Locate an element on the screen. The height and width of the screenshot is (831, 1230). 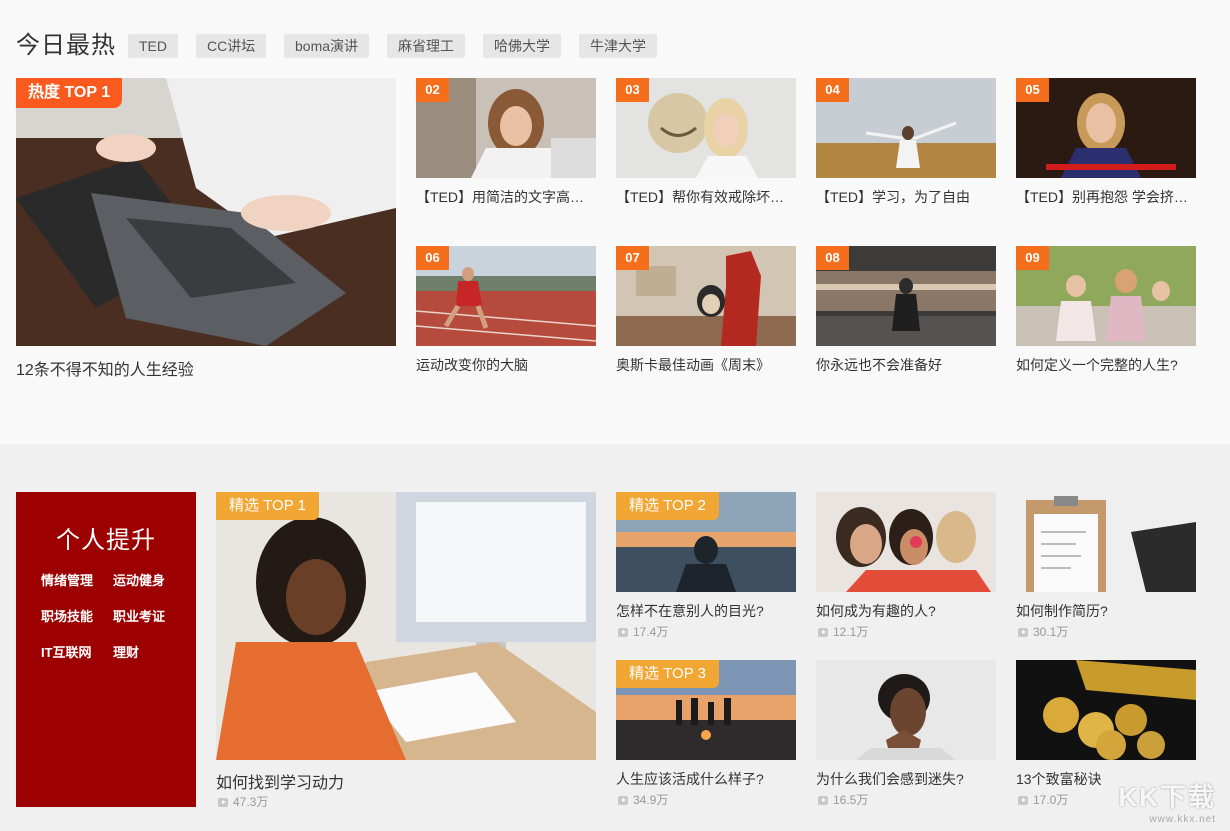
pick-item-2-thumbnail is located at coordinates (906, 542).